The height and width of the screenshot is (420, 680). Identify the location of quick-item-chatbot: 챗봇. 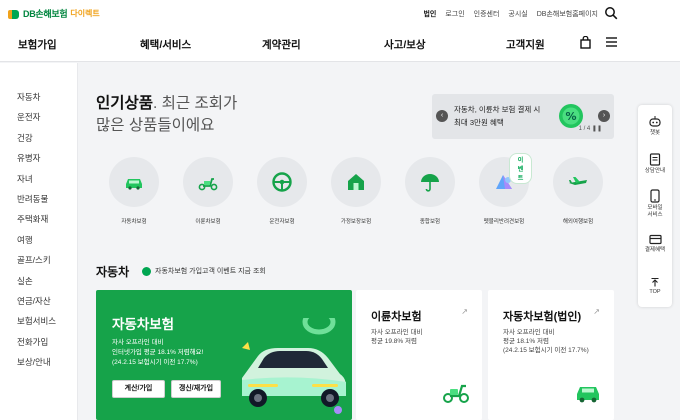
(655, 126).